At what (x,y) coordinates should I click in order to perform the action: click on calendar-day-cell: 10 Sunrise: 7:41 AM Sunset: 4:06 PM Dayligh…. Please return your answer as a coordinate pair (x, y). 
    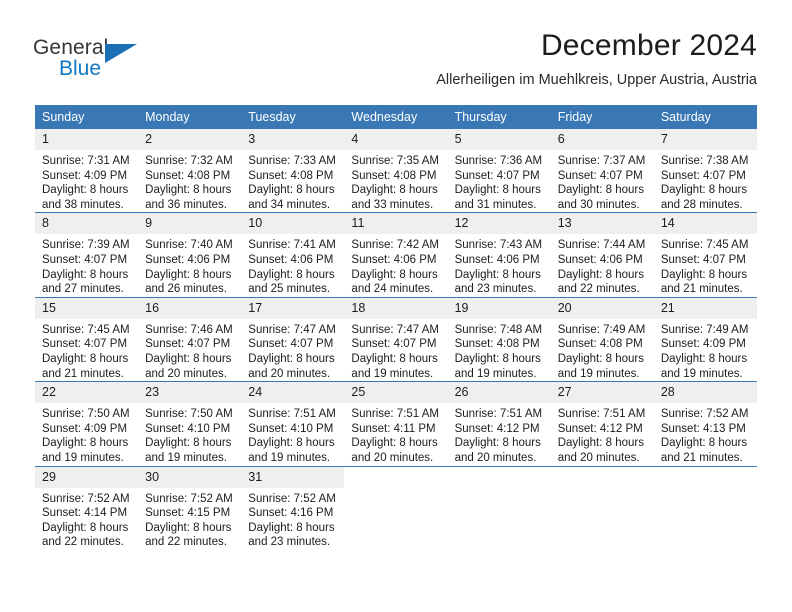
    Looking at the image, I should click on (293, 255).